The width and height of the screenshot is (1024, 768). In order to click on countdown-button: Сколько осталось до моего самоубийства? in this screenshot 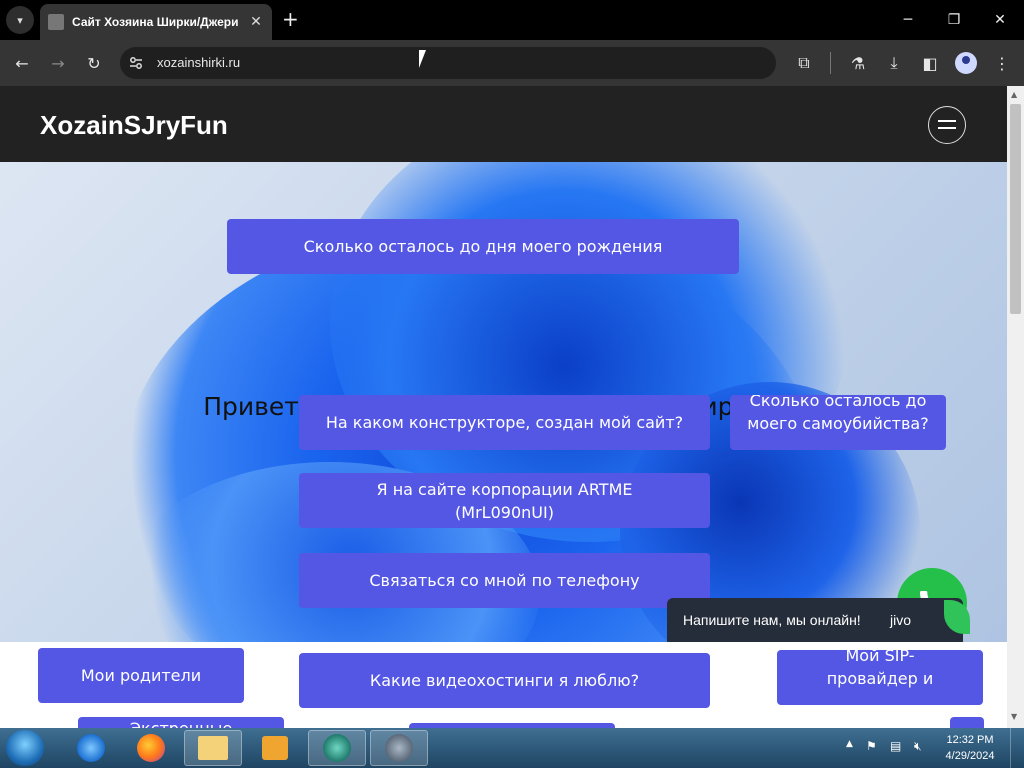, I will do `click(838, 422)`.